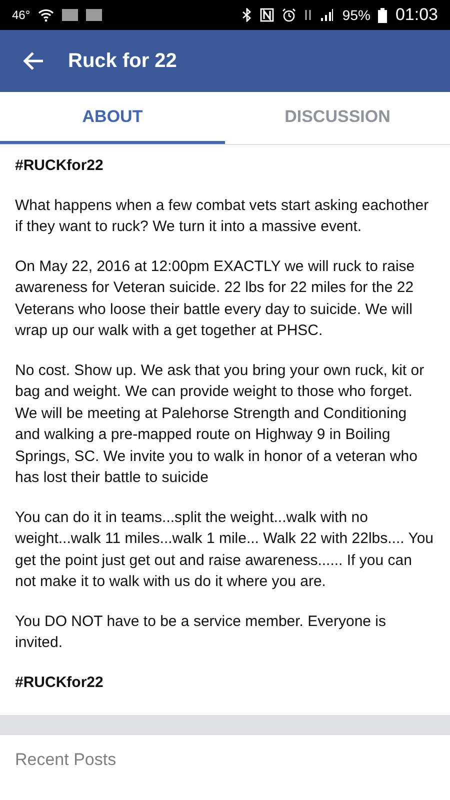 This screenshot has width=450, height=800. Describe the element at coordinates (122, 61) in the screenshot. I see `page-title: Ruck for 22` at that location.